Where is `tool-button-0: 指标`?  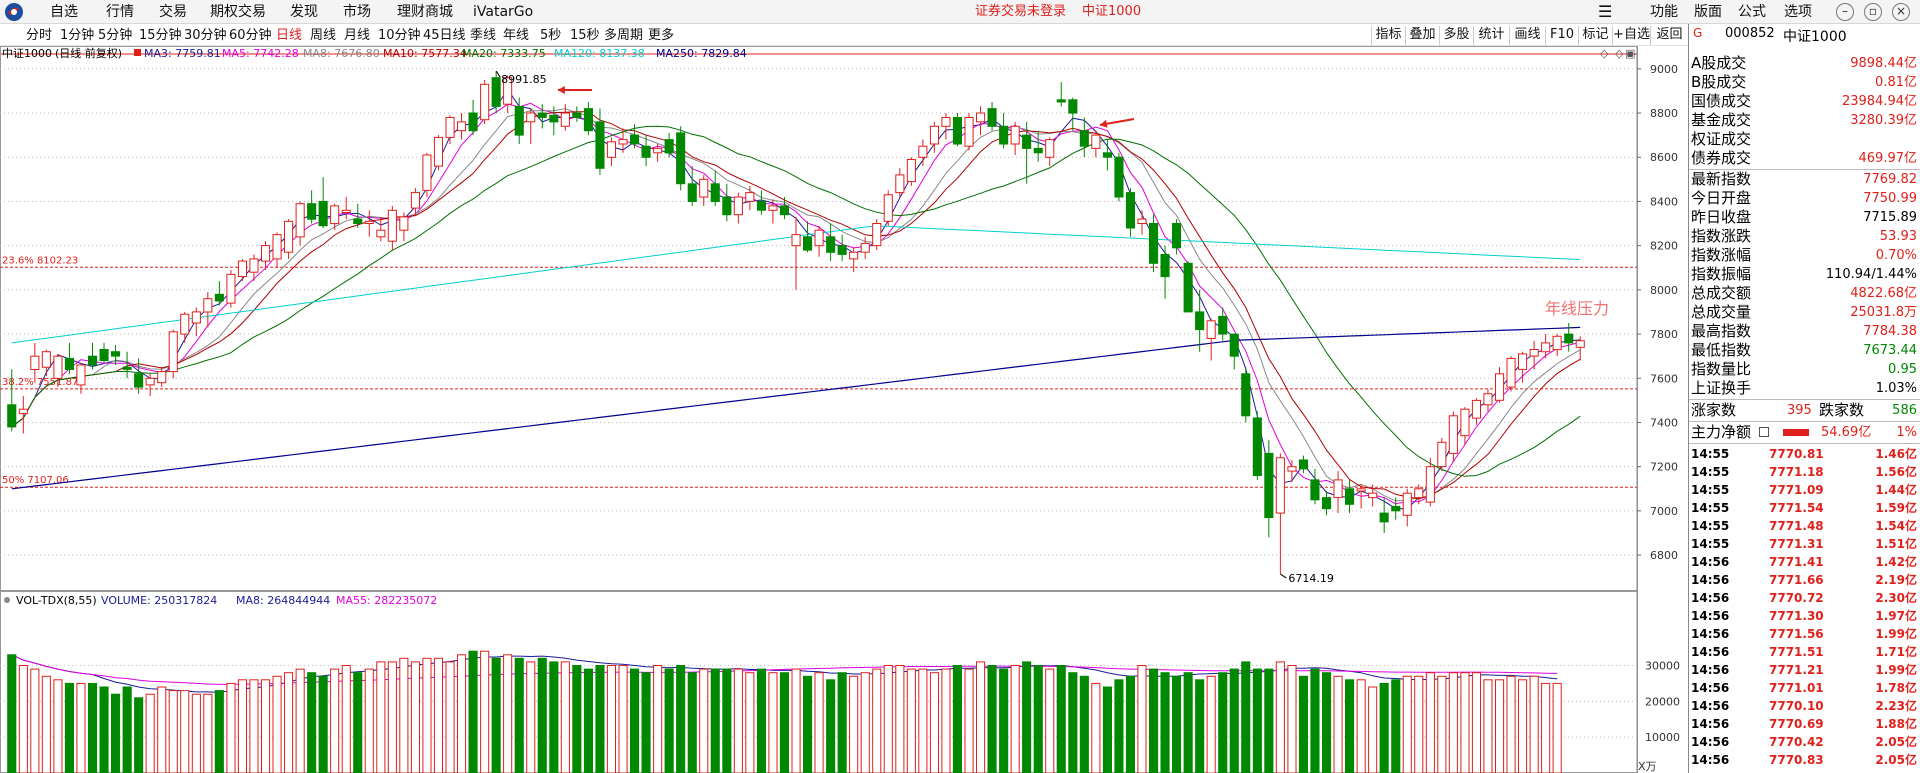
tool-button-0: 指标 is located at coordinates (1388, 35).